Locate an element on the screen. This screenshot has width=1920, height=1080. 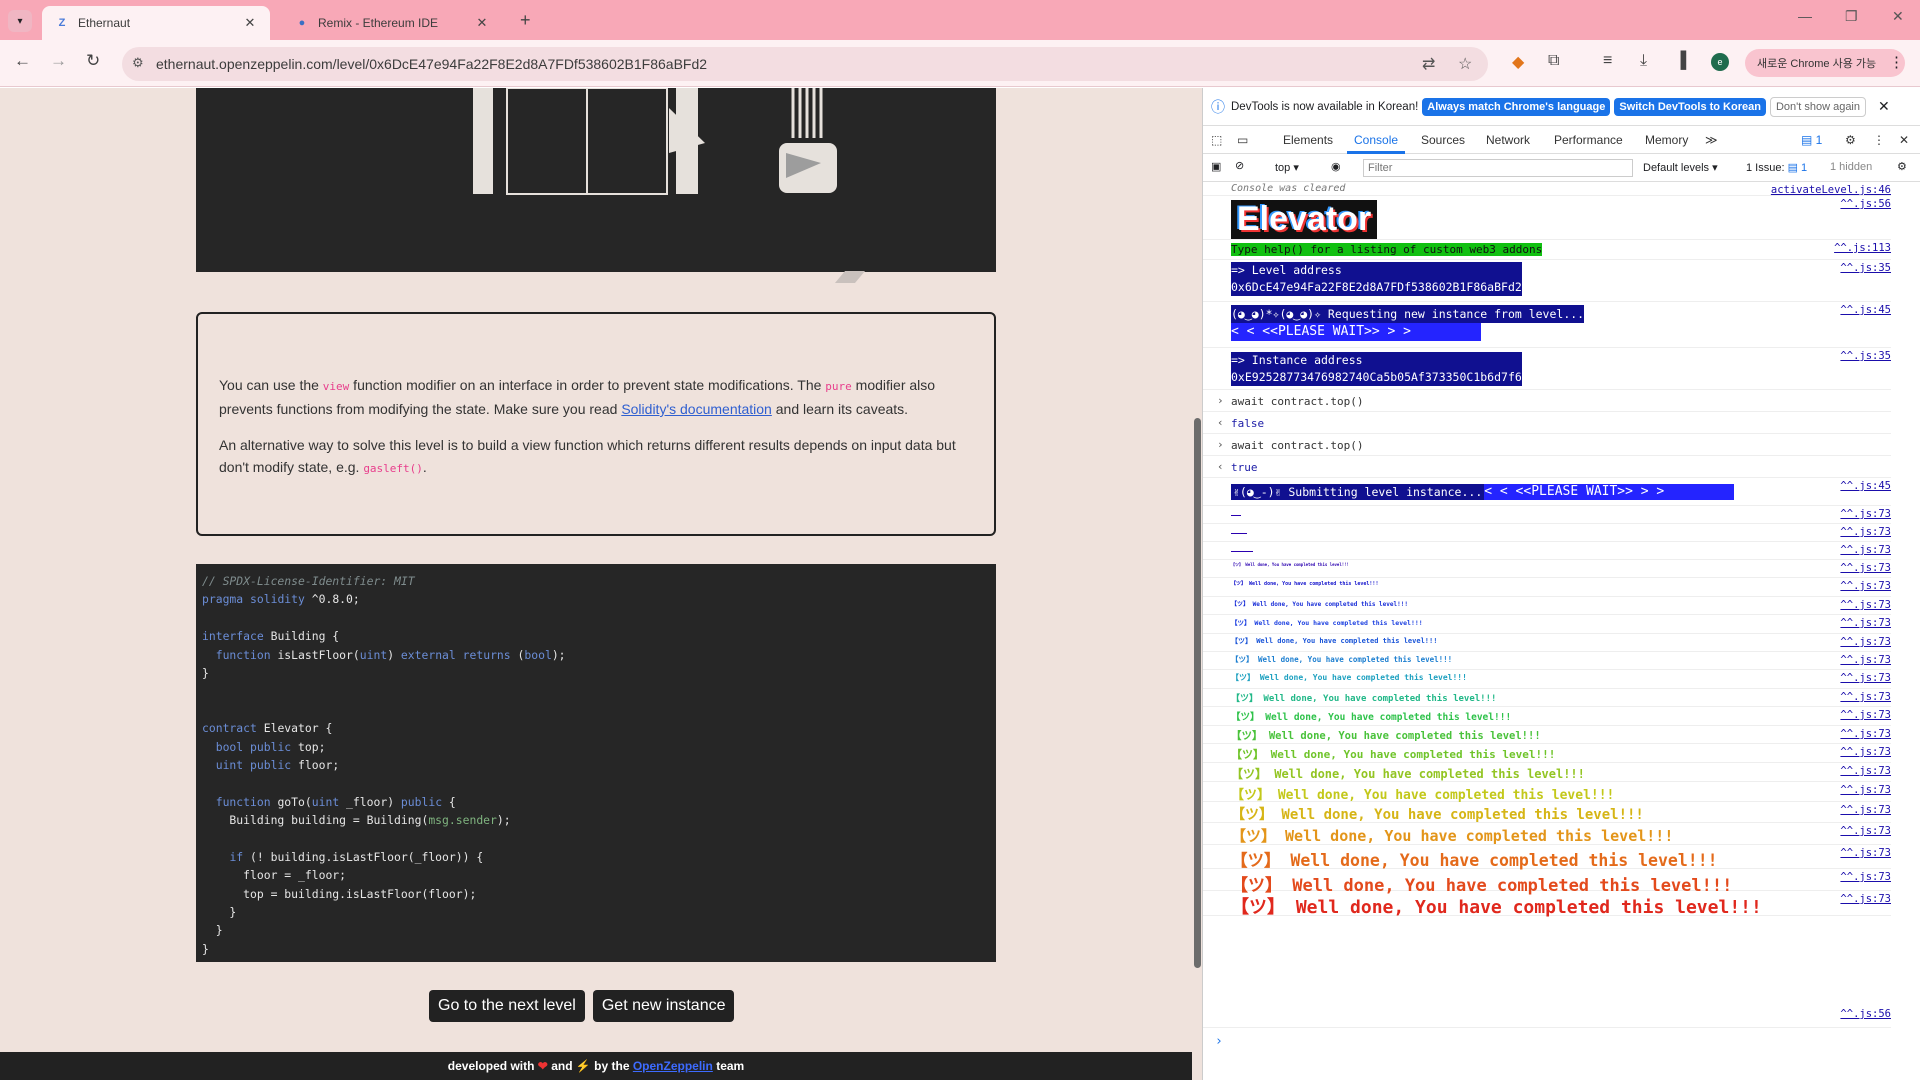
device-toolbar-icon: ▭ is located at coordinates (1242, 140).